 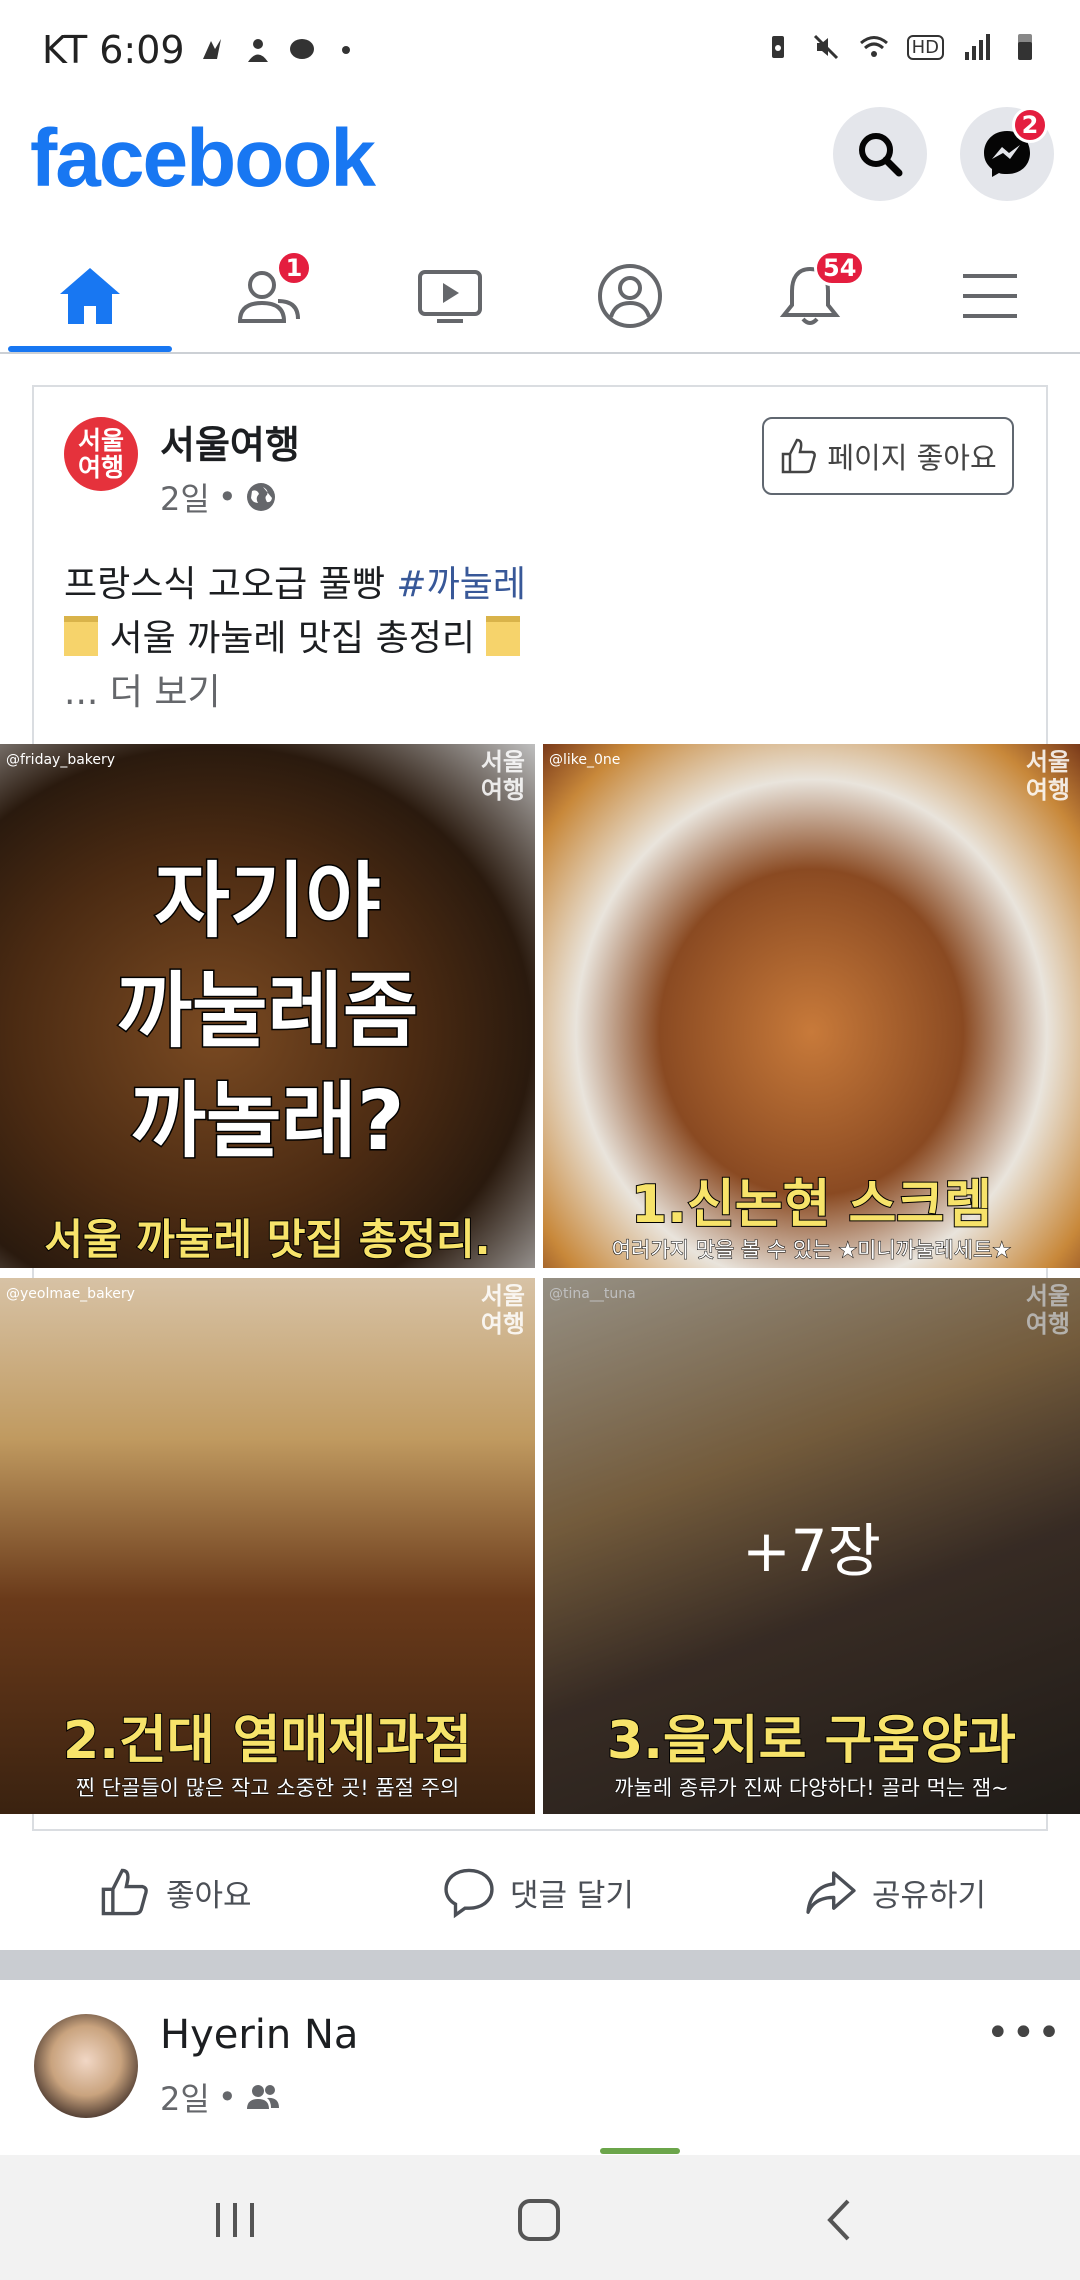 I want to click on tab-home, so click(x=90, y=296).